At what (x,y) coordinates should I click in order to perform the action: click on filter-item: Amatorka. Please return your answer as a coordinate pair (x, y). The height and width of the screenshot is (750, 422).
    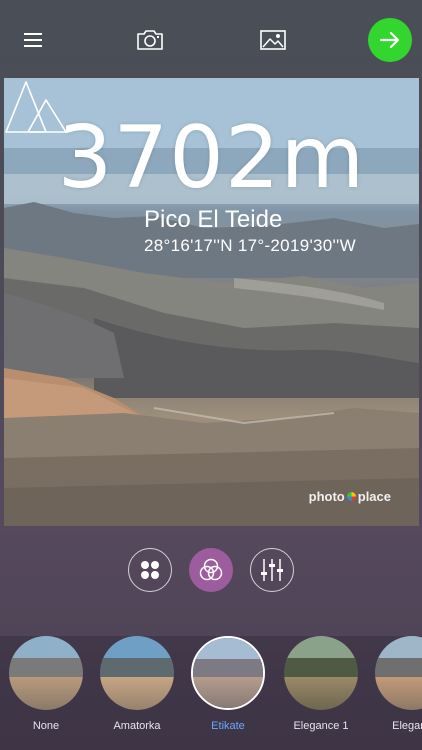
    Looking at the image, I should click on (137, 684).